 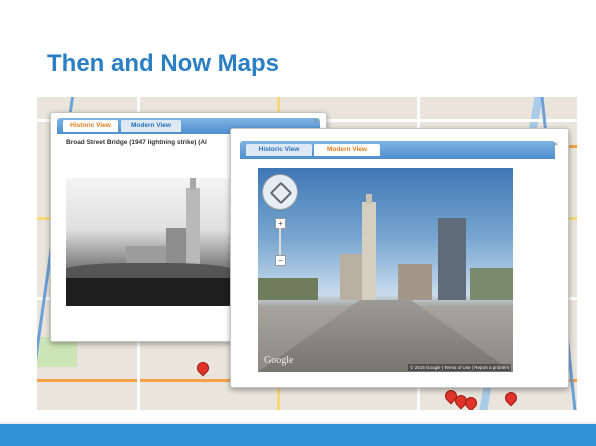 I want to click on roadway, so click(x=385, y=336).